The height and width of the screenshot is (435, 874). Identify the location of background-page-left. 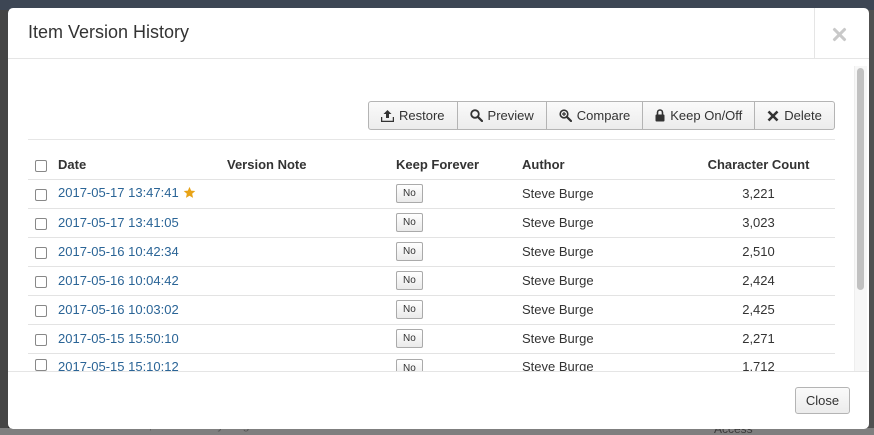
(4, 222).